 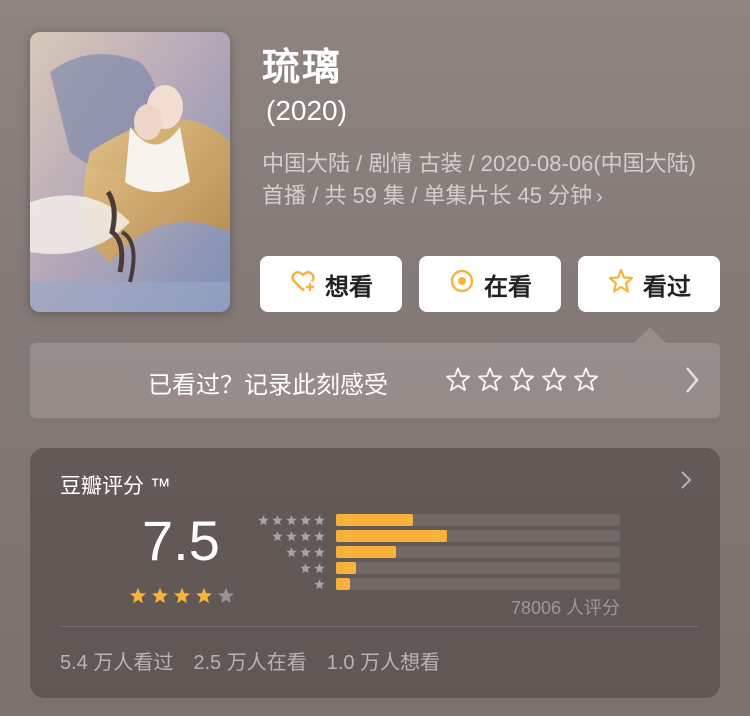 I want to click on distribution-row-4-star, so click(x=438, y=536).